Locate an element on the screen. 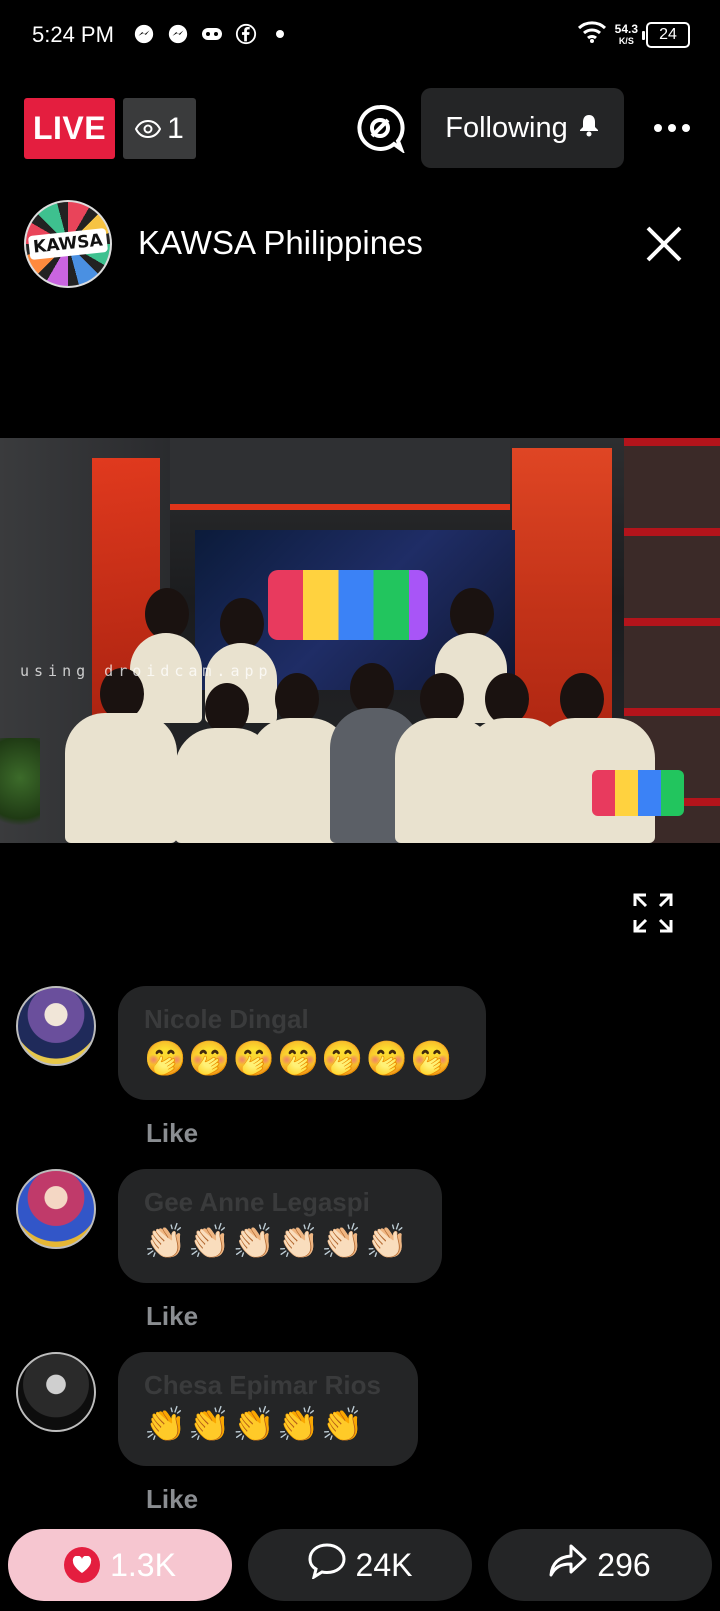 This screenshot has width=720, height=1611. status-bar: 5:24 PM 54.3 K/S 24 is located at coordinates (360, 36).